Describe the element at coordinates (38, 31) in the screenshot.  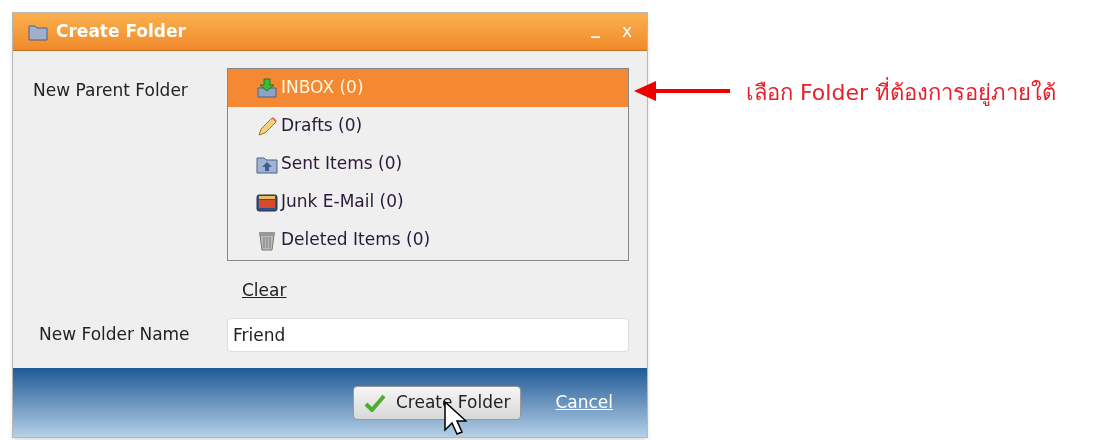
I see `folder-icon` at that location.